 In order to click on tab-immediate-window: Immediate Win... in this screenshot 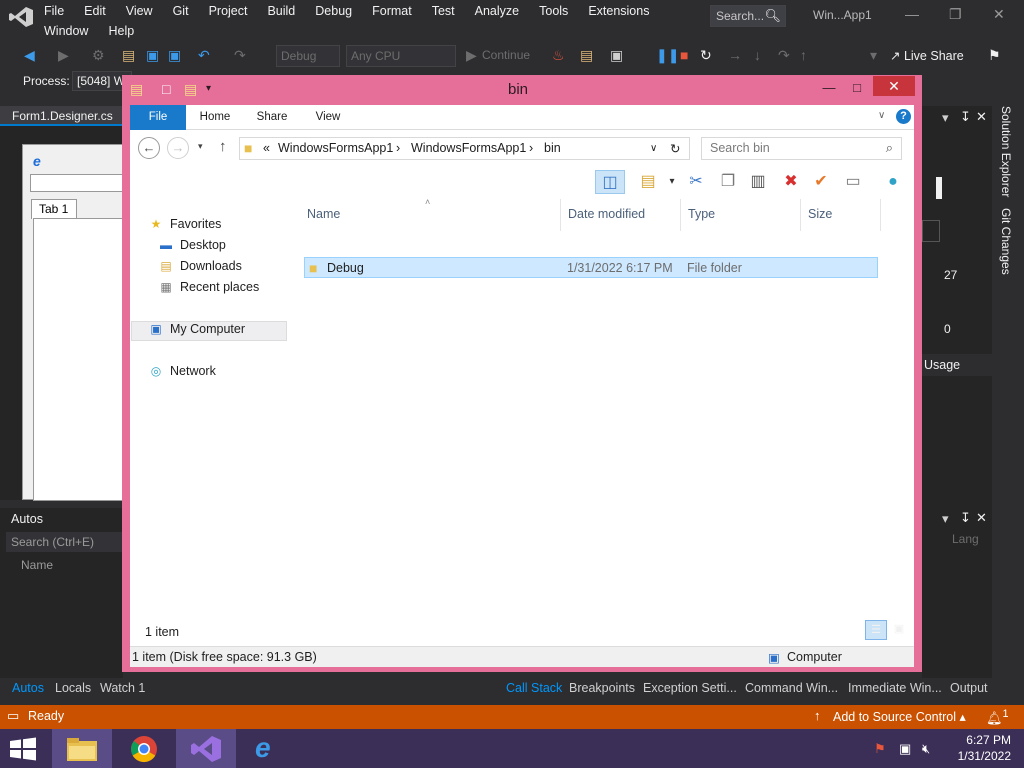, I will do `click(895, 688)`.